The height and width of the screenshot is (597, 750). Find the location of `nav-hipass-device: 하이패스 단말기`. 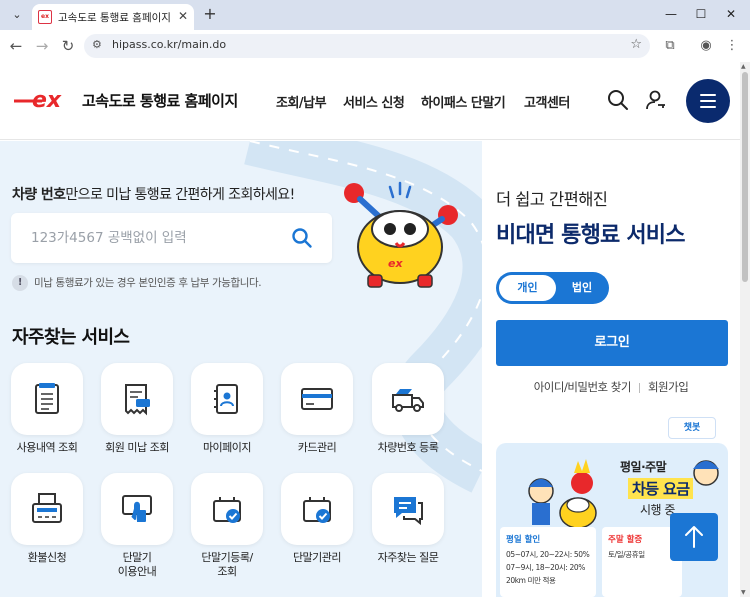

nav-hipass-device: 하이패스 단말기 is located at coordinates (463, 101).